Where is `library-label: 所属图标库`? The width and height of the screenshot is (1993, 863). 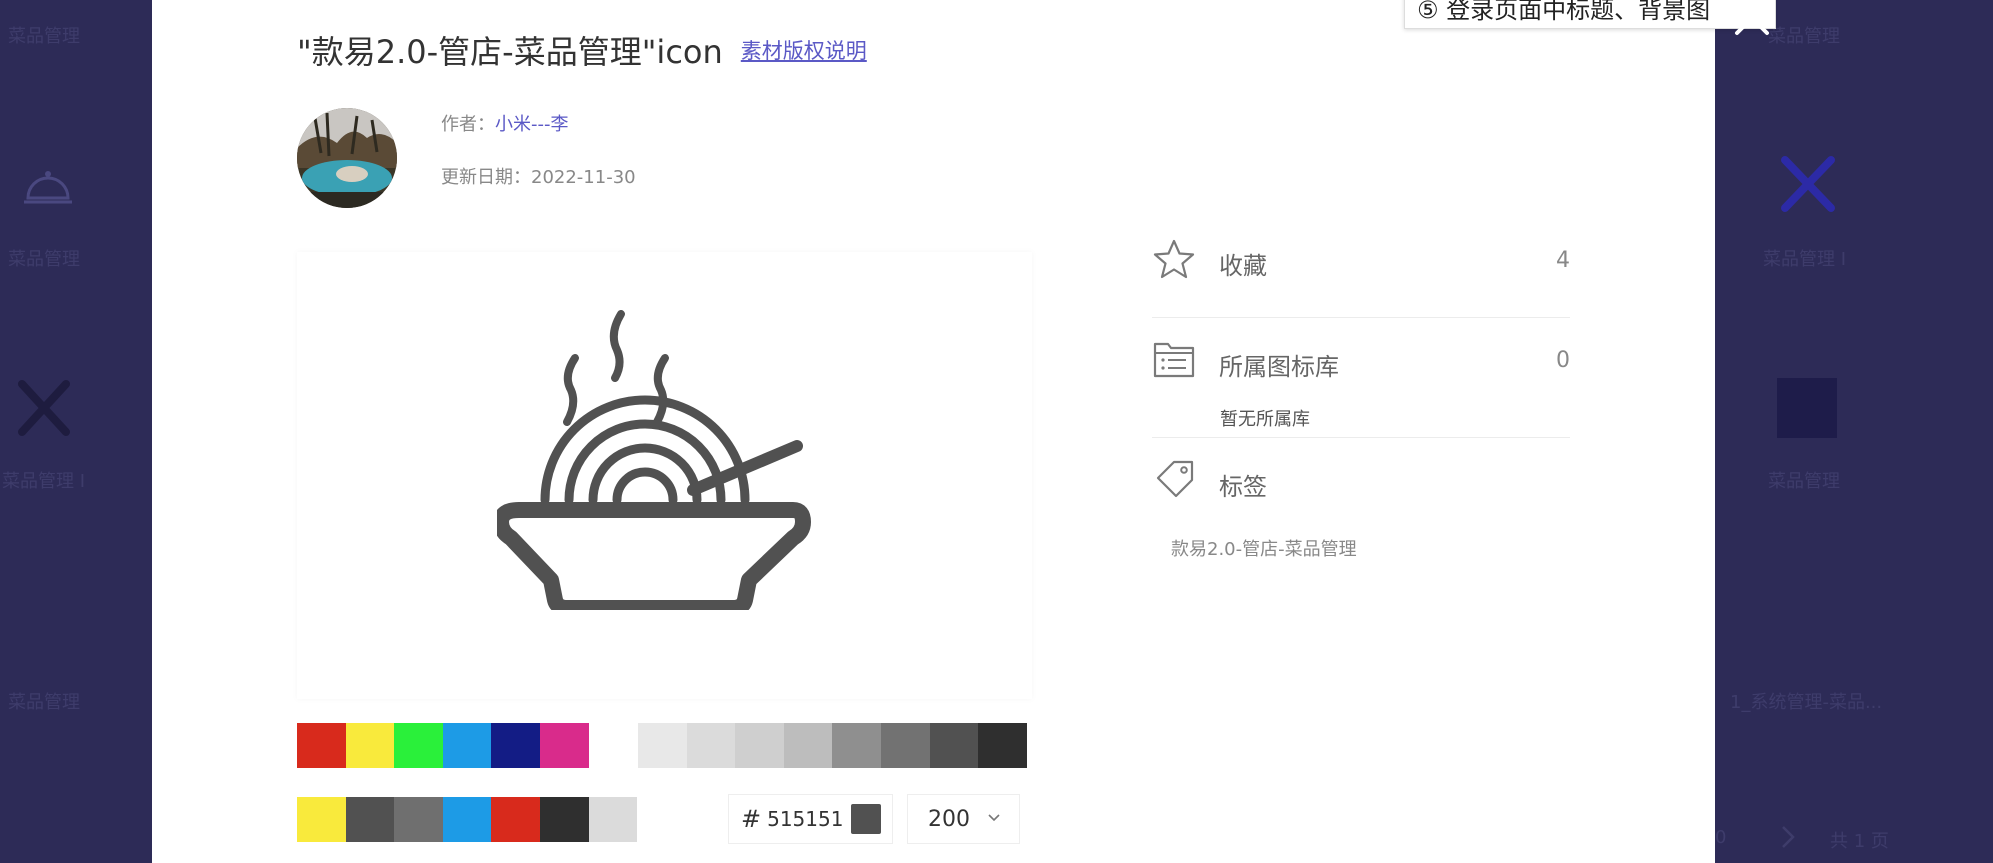 library-label: 所属图标库 is located at coordinates (1279, 367).